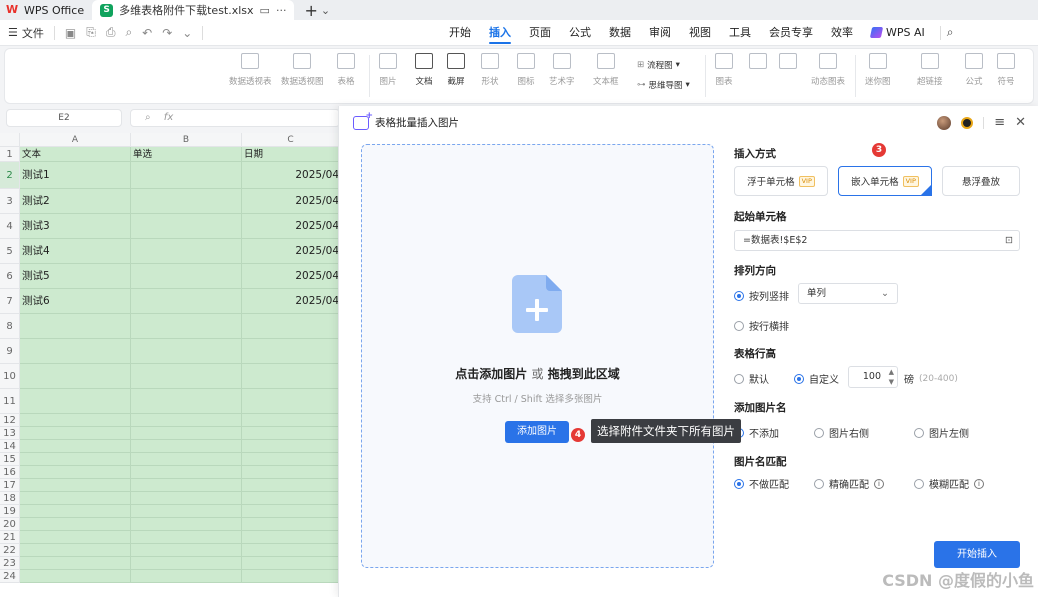 Image resolution: width=1038 pixels, height=597 pixels. I want to click on sparkline-button: 迷你图, so click(878, 70).